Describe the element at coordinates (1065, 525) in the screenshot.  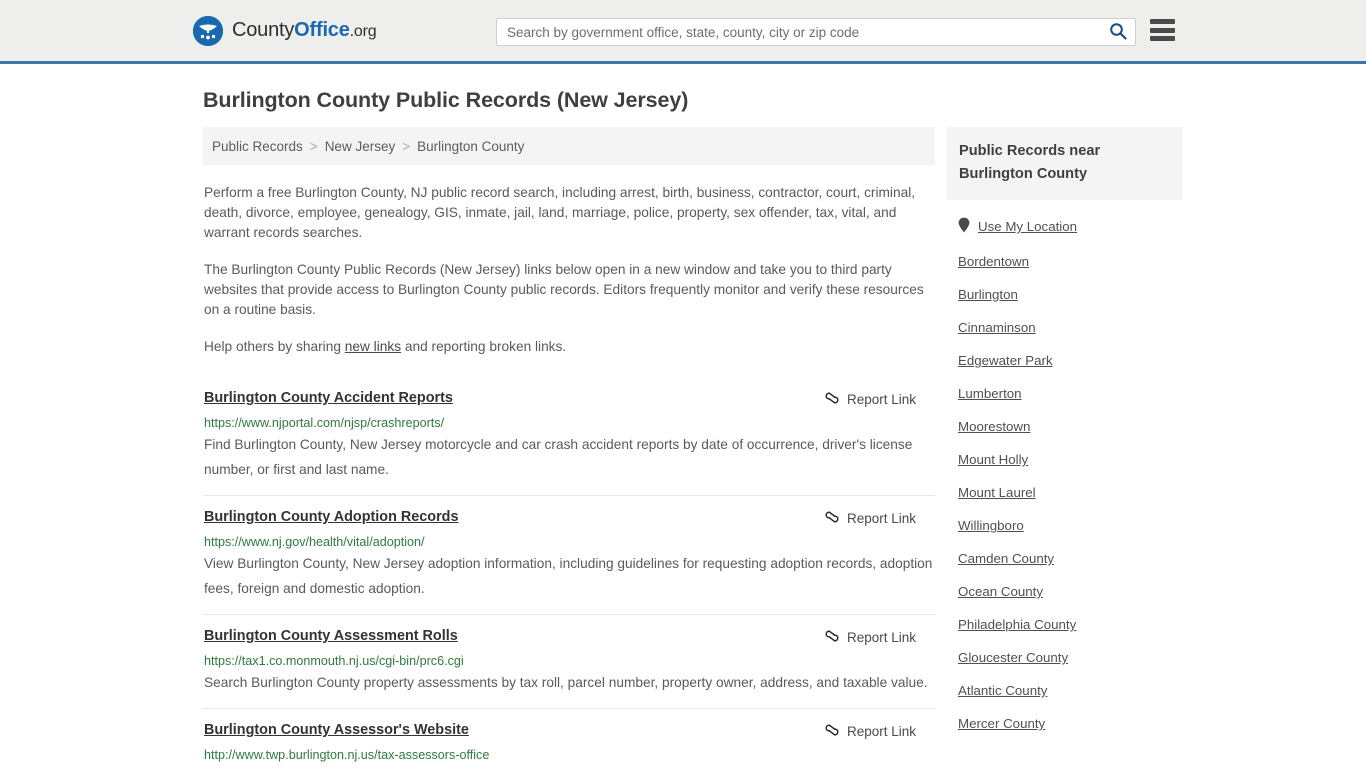
I see `sidebar-item-willingboro: Willingboro` at that location.